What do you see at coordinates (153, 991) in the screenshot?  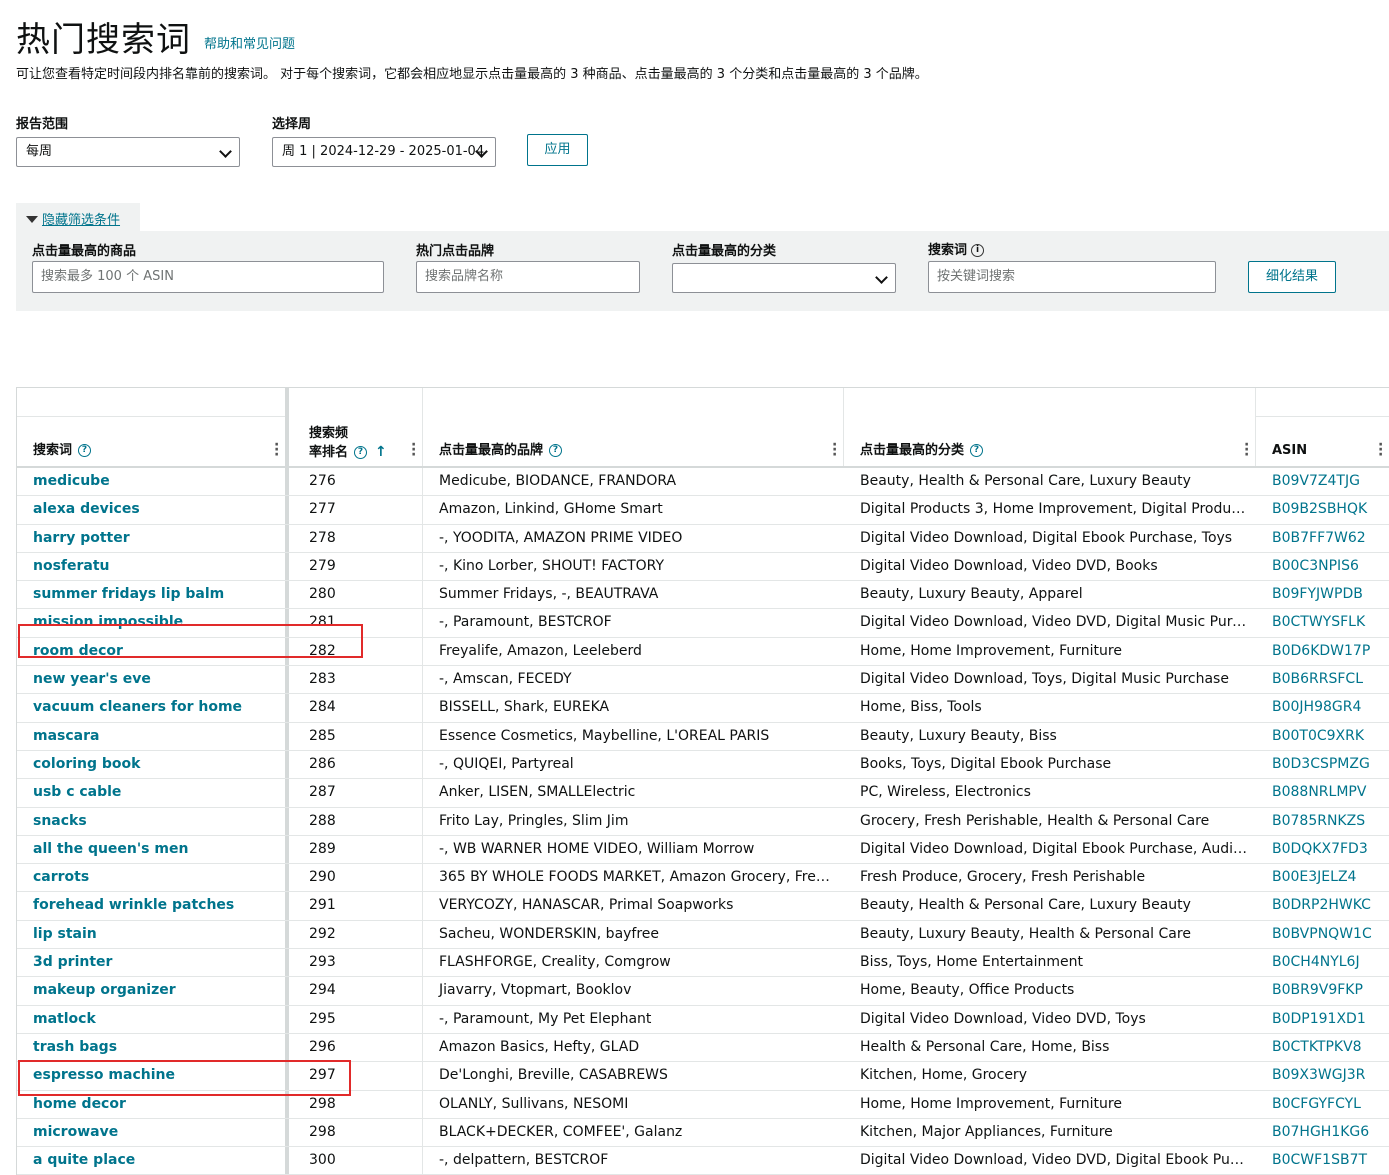 I see `search-term-link: makeup organizer` at bounding box center [153, 991].